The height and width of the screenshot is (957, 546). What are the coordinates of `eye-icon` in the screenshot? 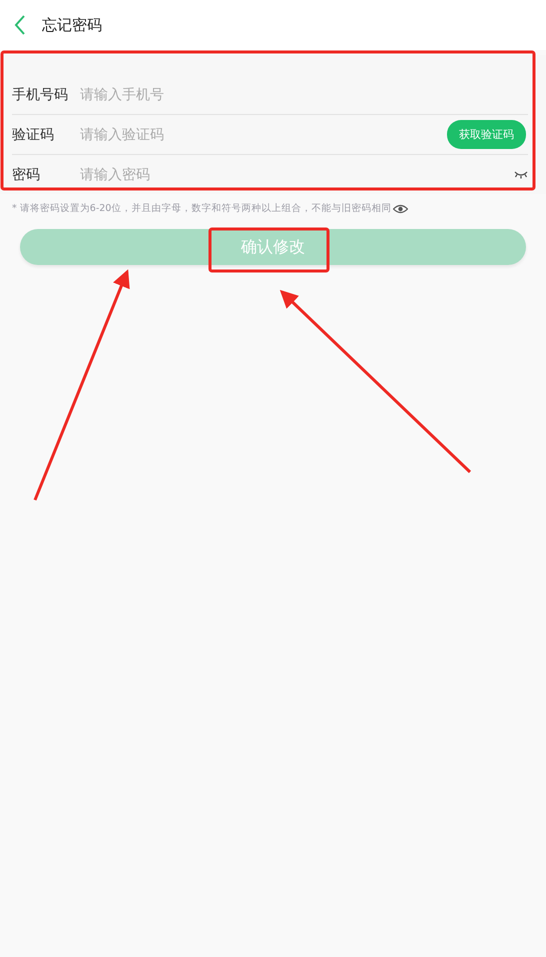 It's located at (400, 209).